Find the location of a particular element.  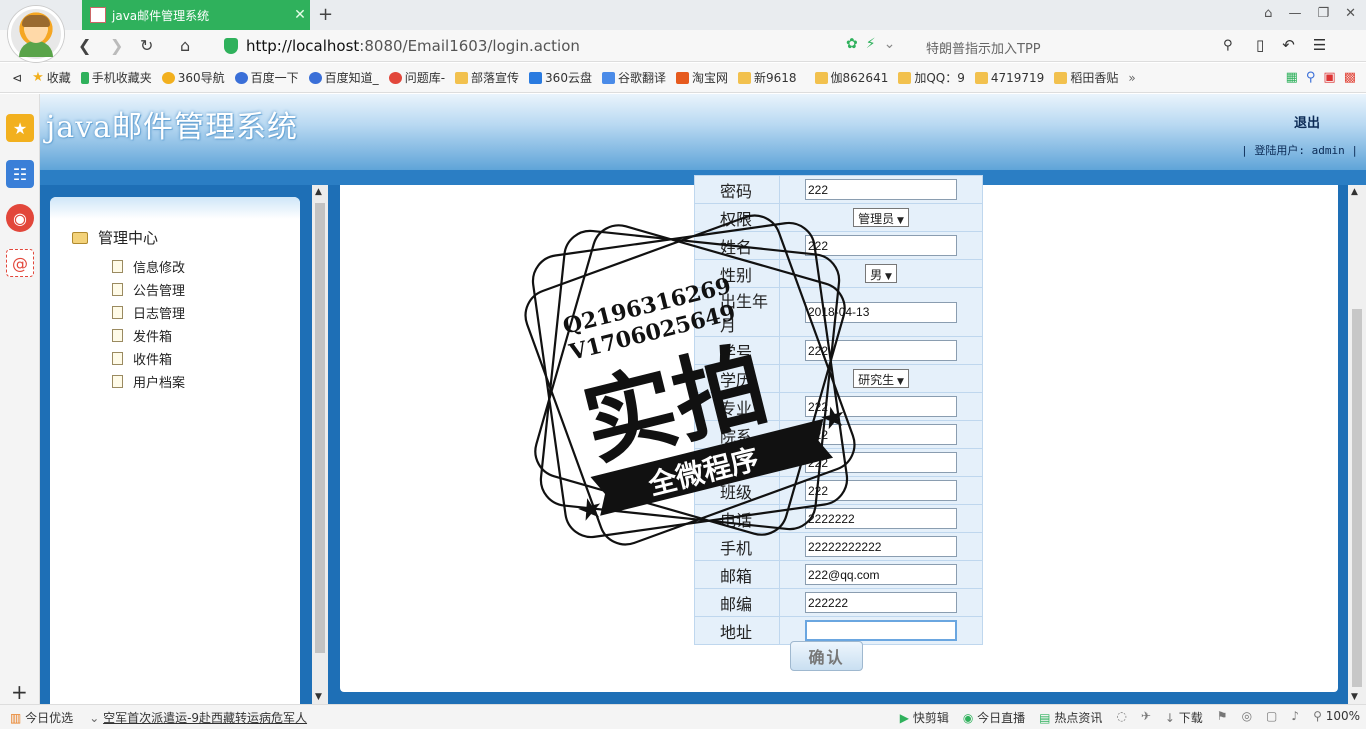

lightning-icon: ⚡ is located at coordinates (871, 44).